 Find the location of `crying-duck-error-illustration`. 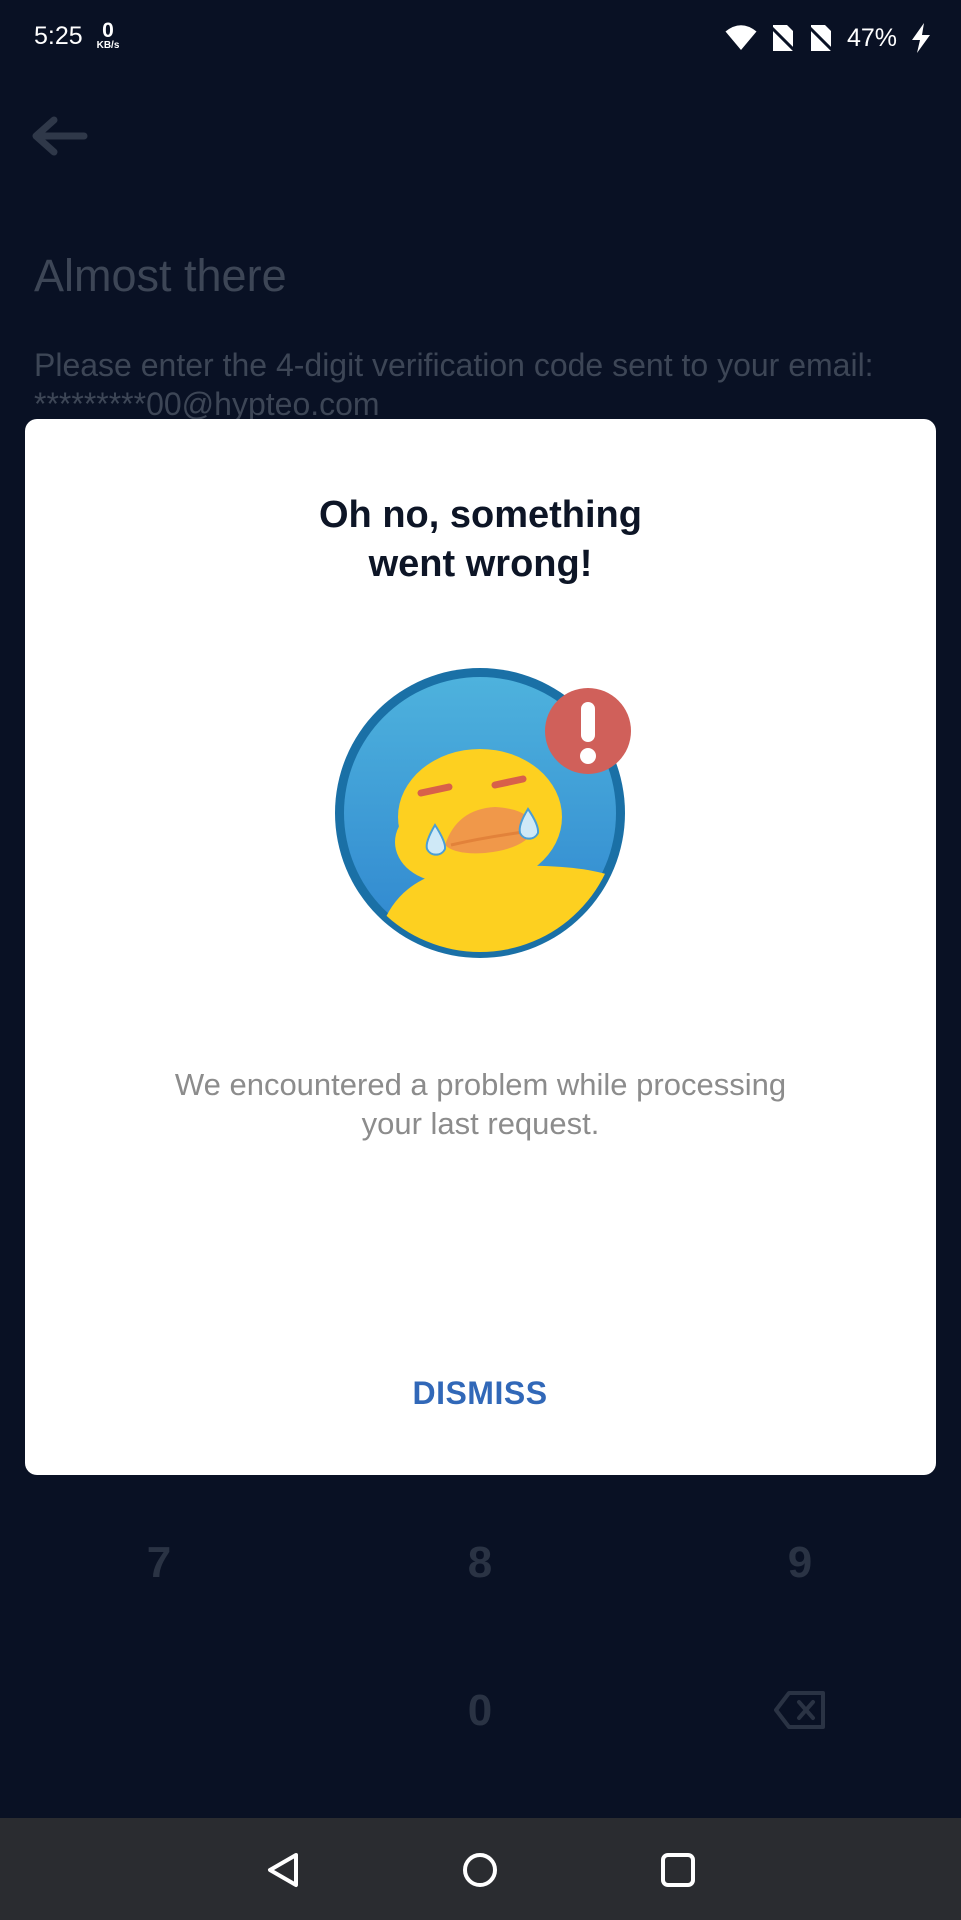

crying-duck-error-illustration is located at coordinates (483, 813).